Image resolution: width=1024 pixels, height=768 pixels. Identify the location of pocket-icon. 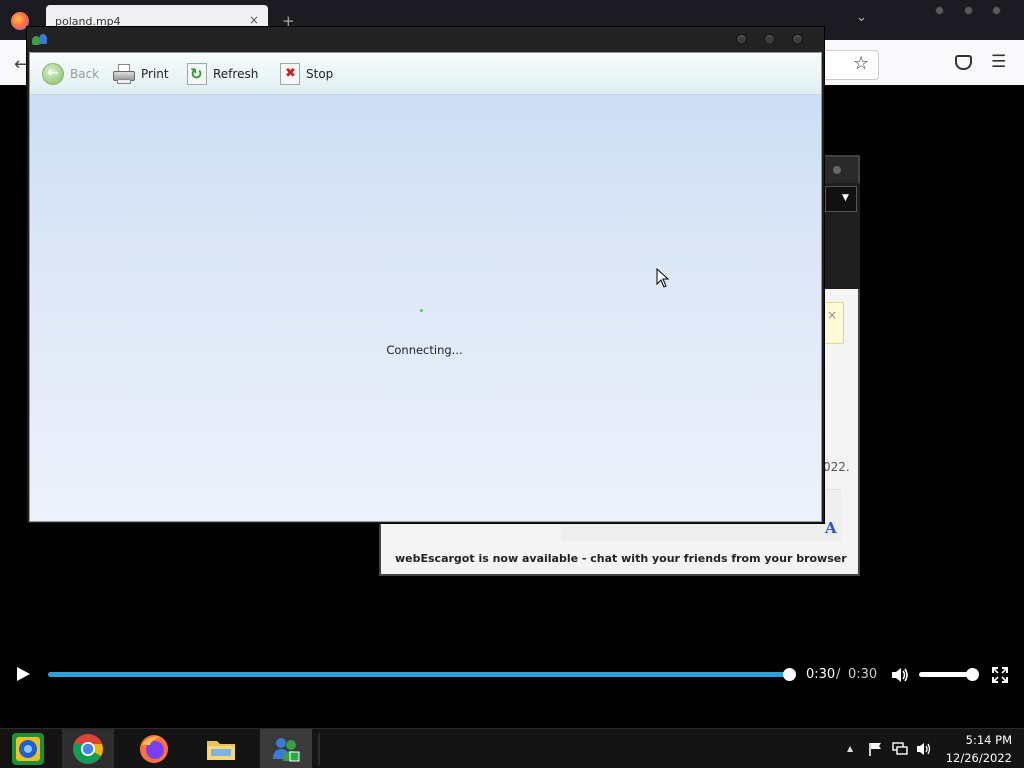
(963, 62).